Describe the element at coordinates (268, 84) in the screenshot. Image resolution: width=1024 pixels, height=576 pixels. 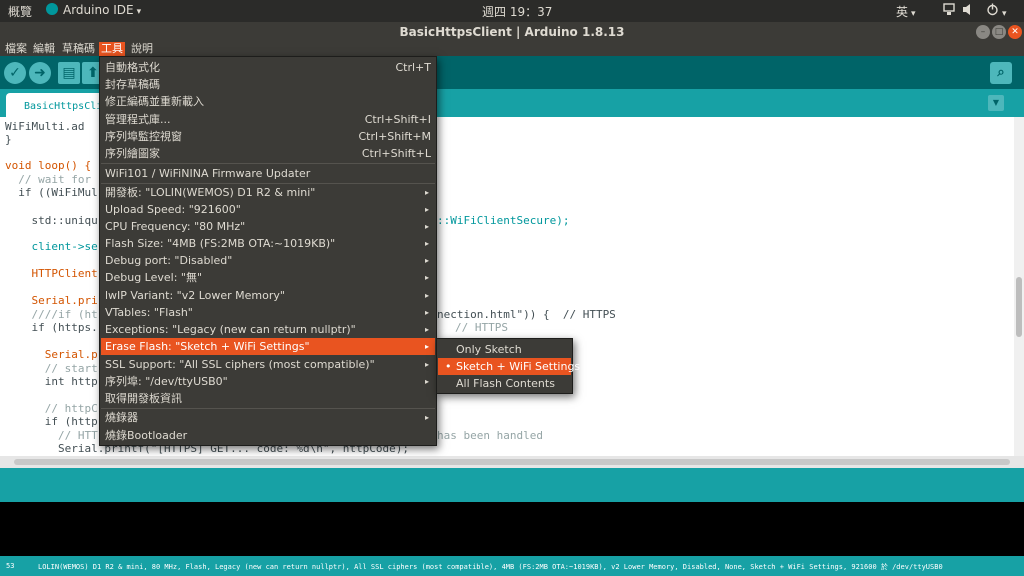
I see `menu-item-archive-sketch: 封存草稿碼` at that location.